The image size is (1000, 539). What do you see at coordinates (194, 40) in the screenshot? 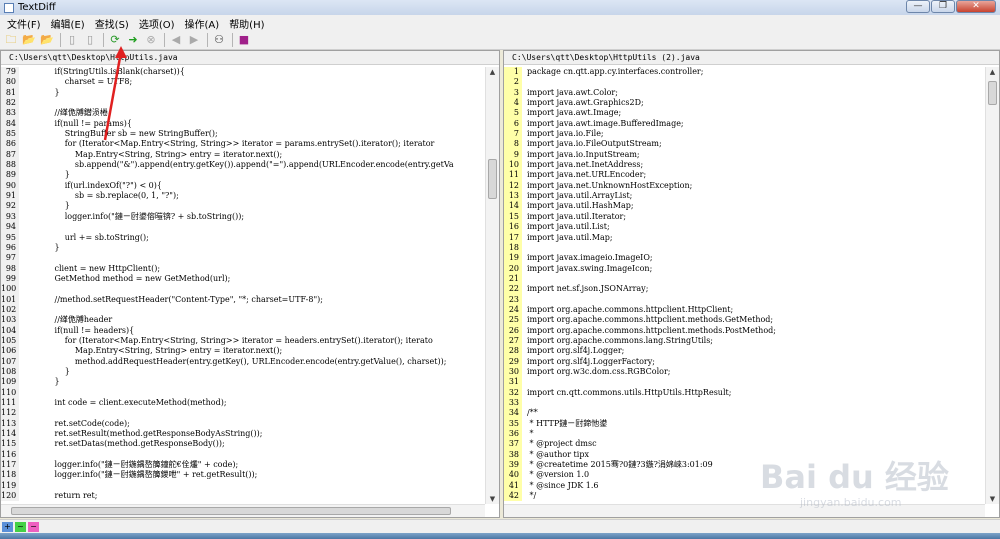
I see `next-diff-icon: ▶` at bounding box center [194, 40].